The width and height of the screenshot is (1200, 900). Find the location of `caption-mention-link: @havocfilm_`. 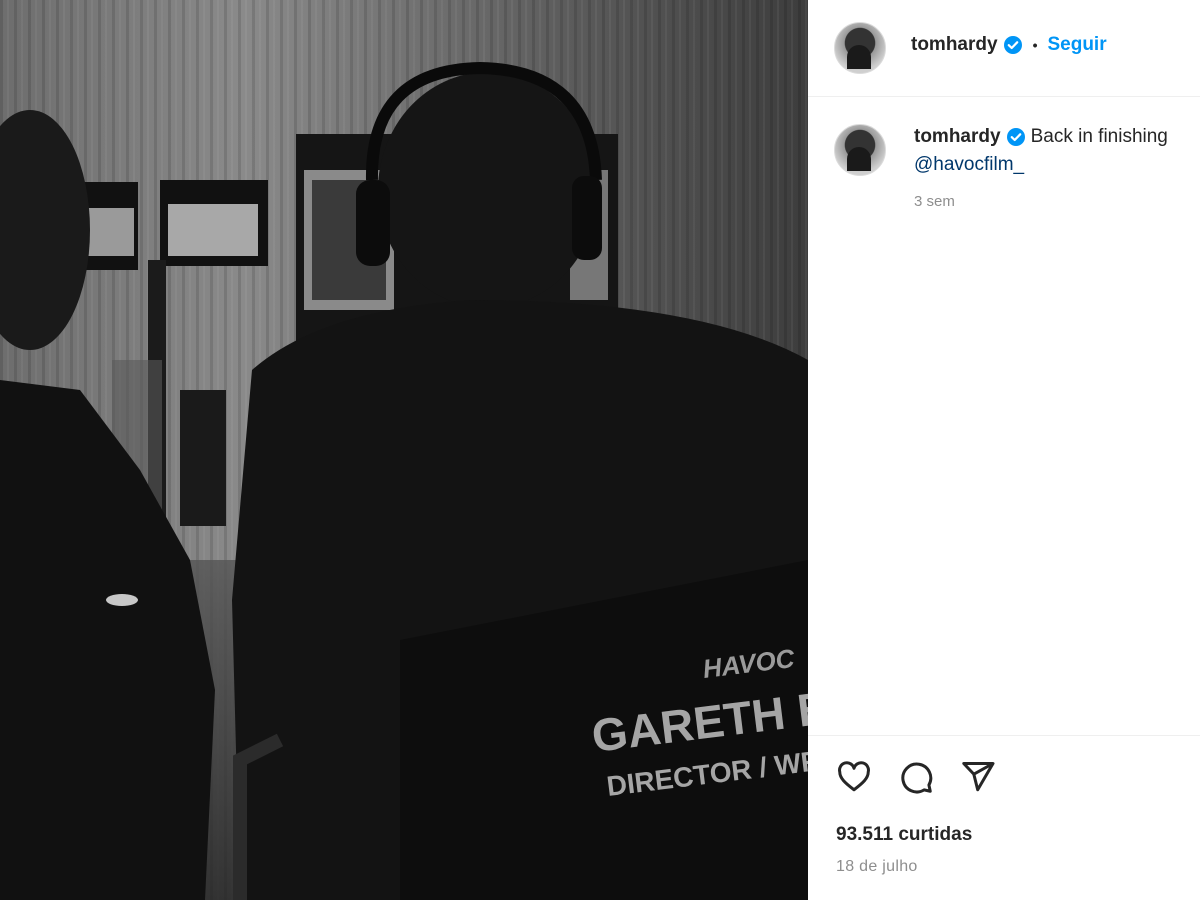

caption-mention-link: @havocfilm_ is located at coordinates (969, 165).